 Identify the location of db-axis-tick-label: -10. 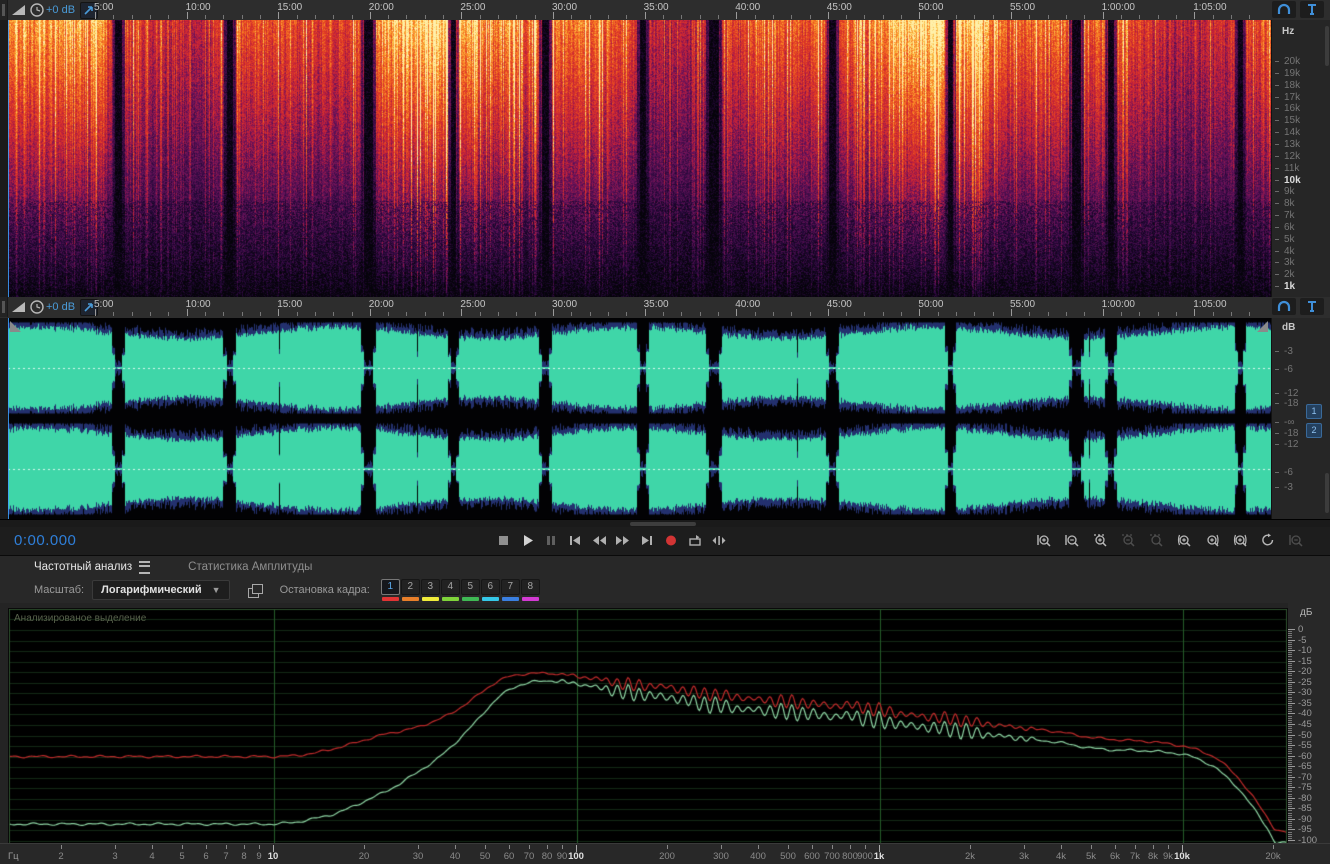
(1305, 650).